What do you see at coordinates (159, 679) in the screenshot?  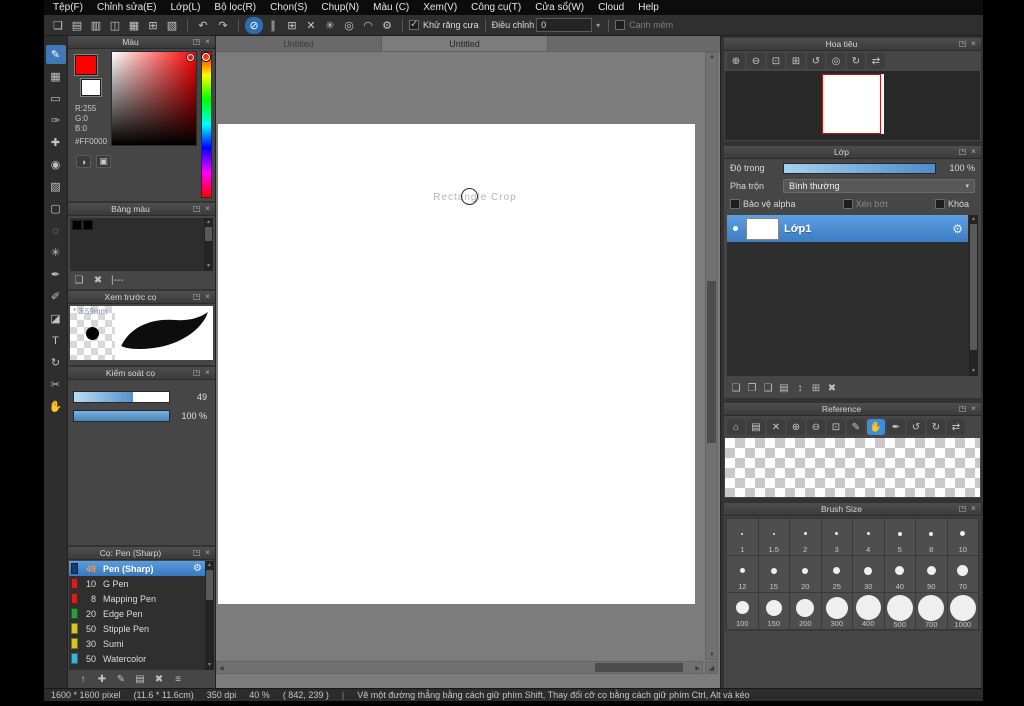 I see `delete-brush-icon: ✖` at bounding box center [159, 679].